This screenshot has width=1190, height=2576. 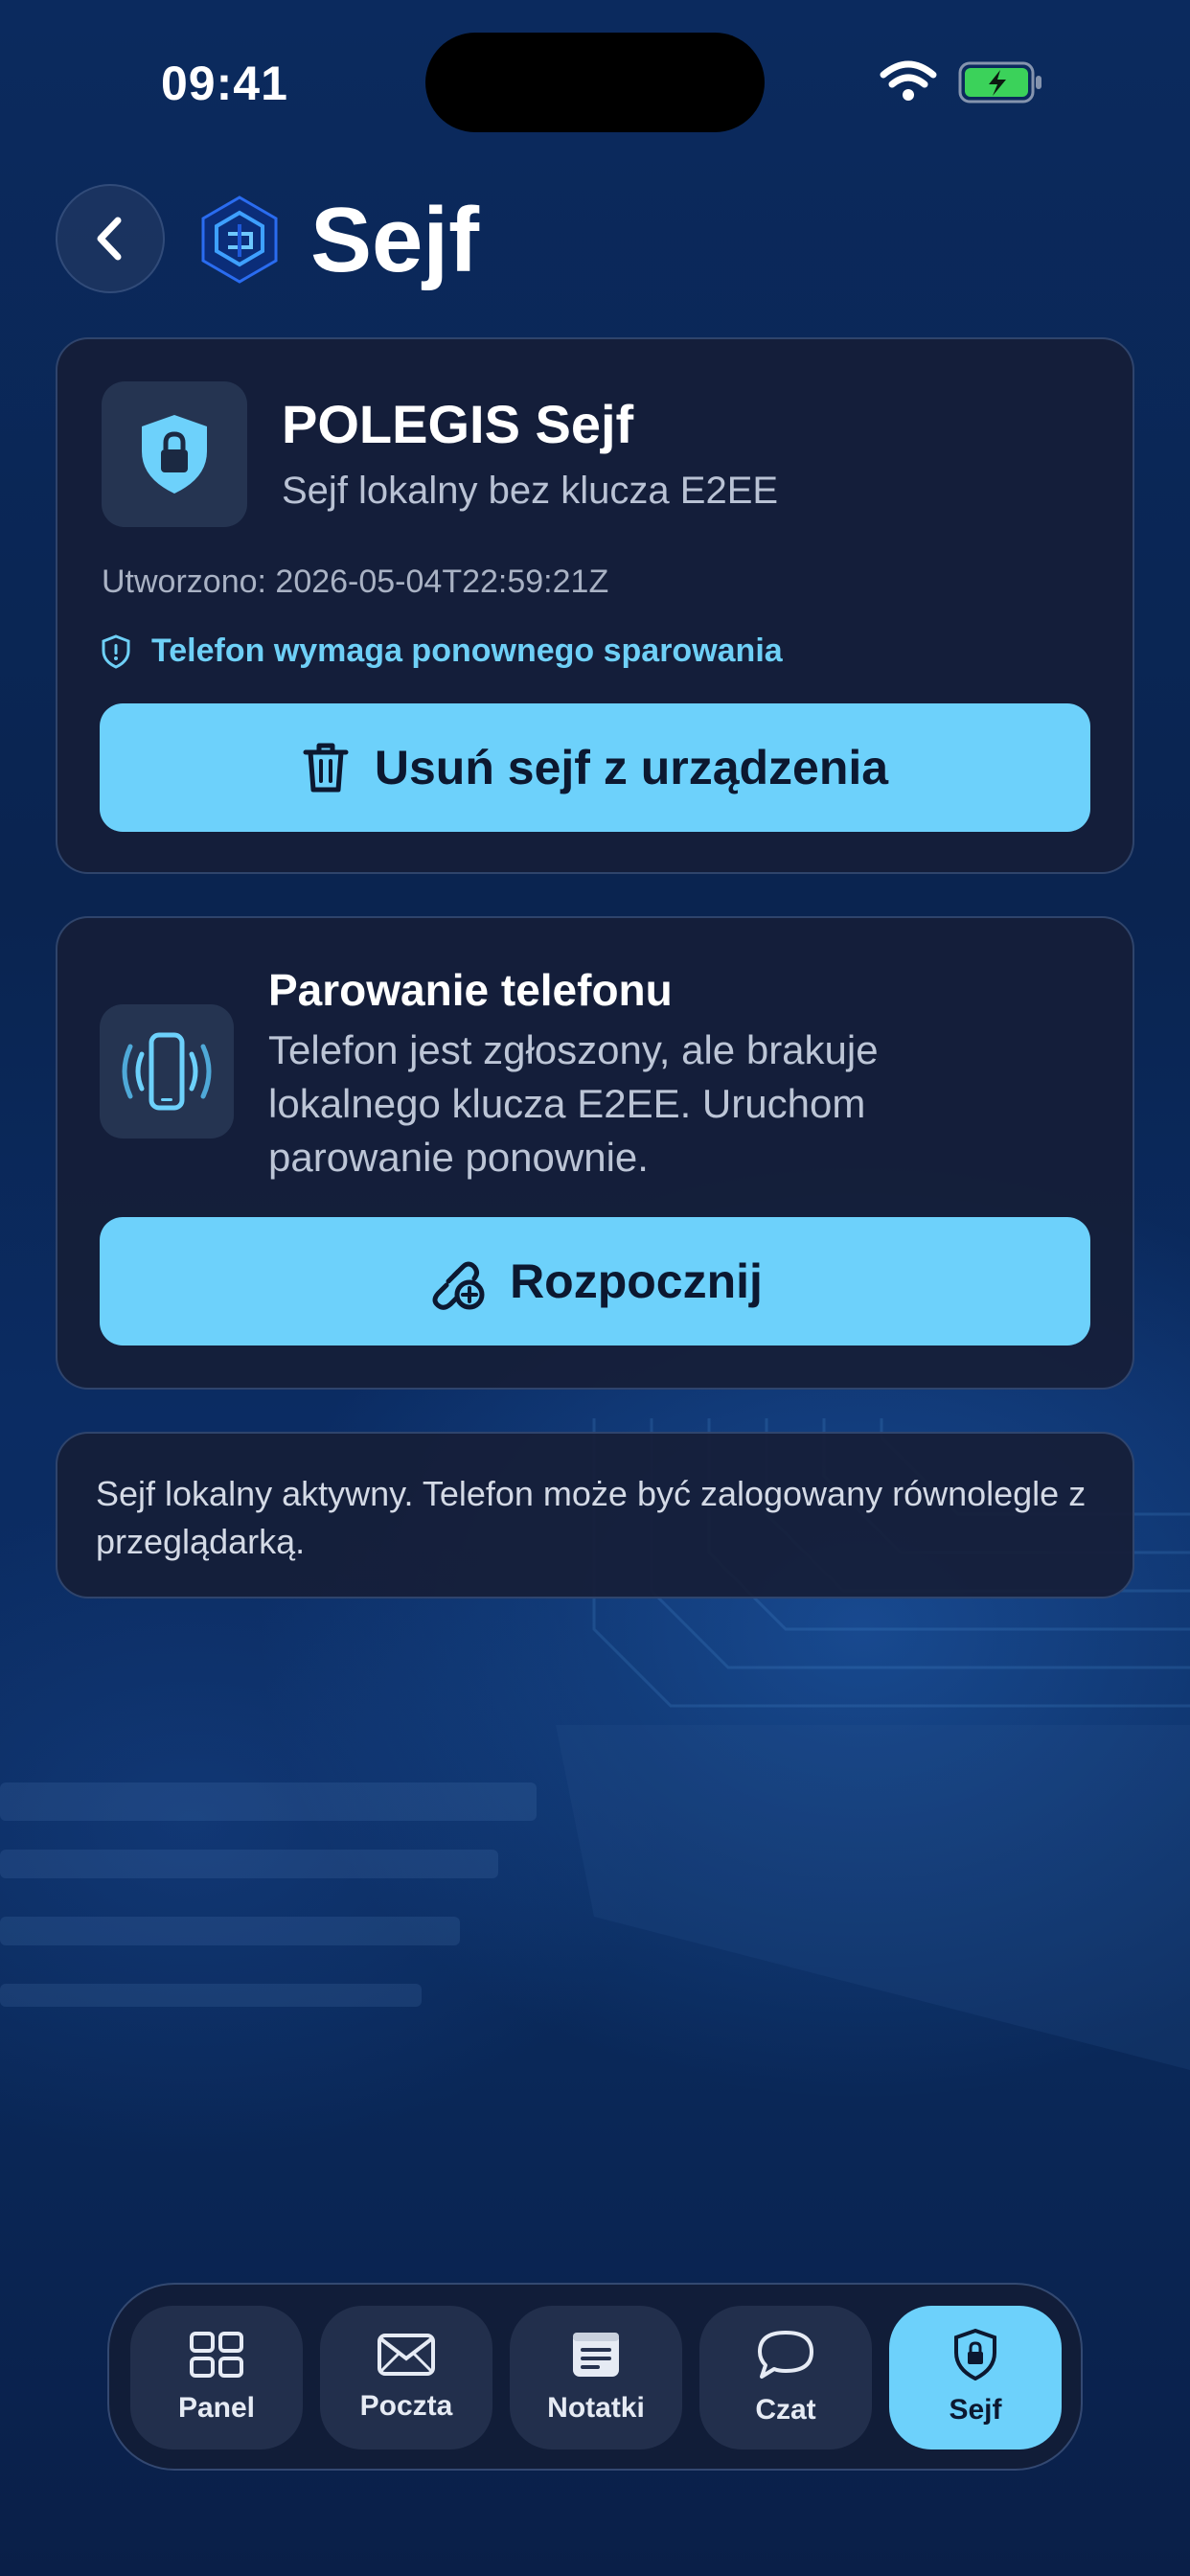 What do you see at coordinates (326, 768) in the screenshot?
I see `trash-icon` at bounding box center [326, 768].